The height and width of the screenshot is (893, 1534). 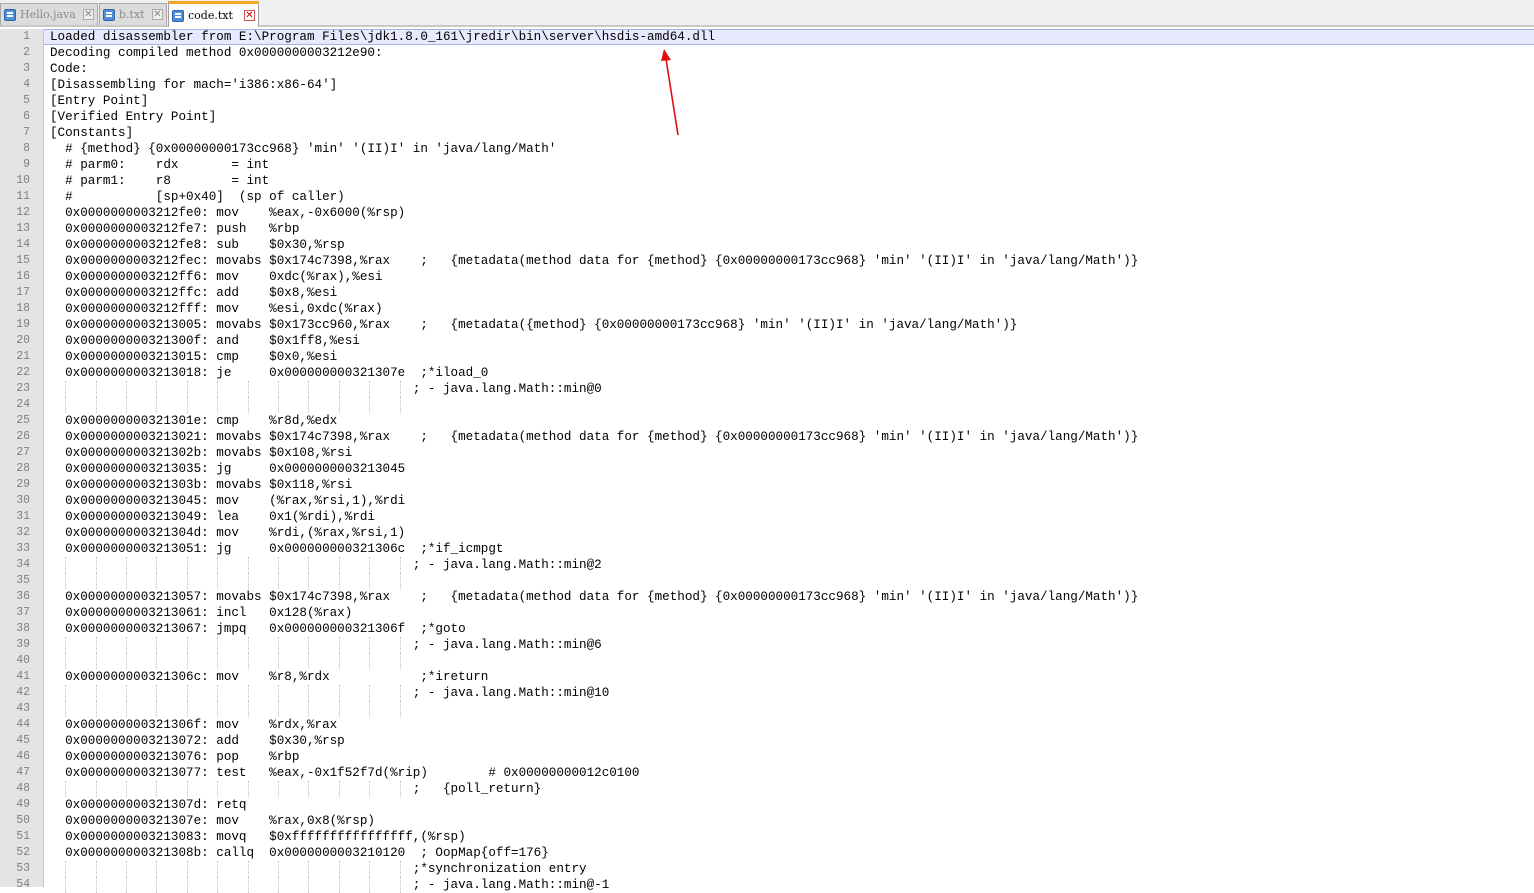 I want to click on tab-b-txt: b.txt ✕, so click(x=133, y=14).